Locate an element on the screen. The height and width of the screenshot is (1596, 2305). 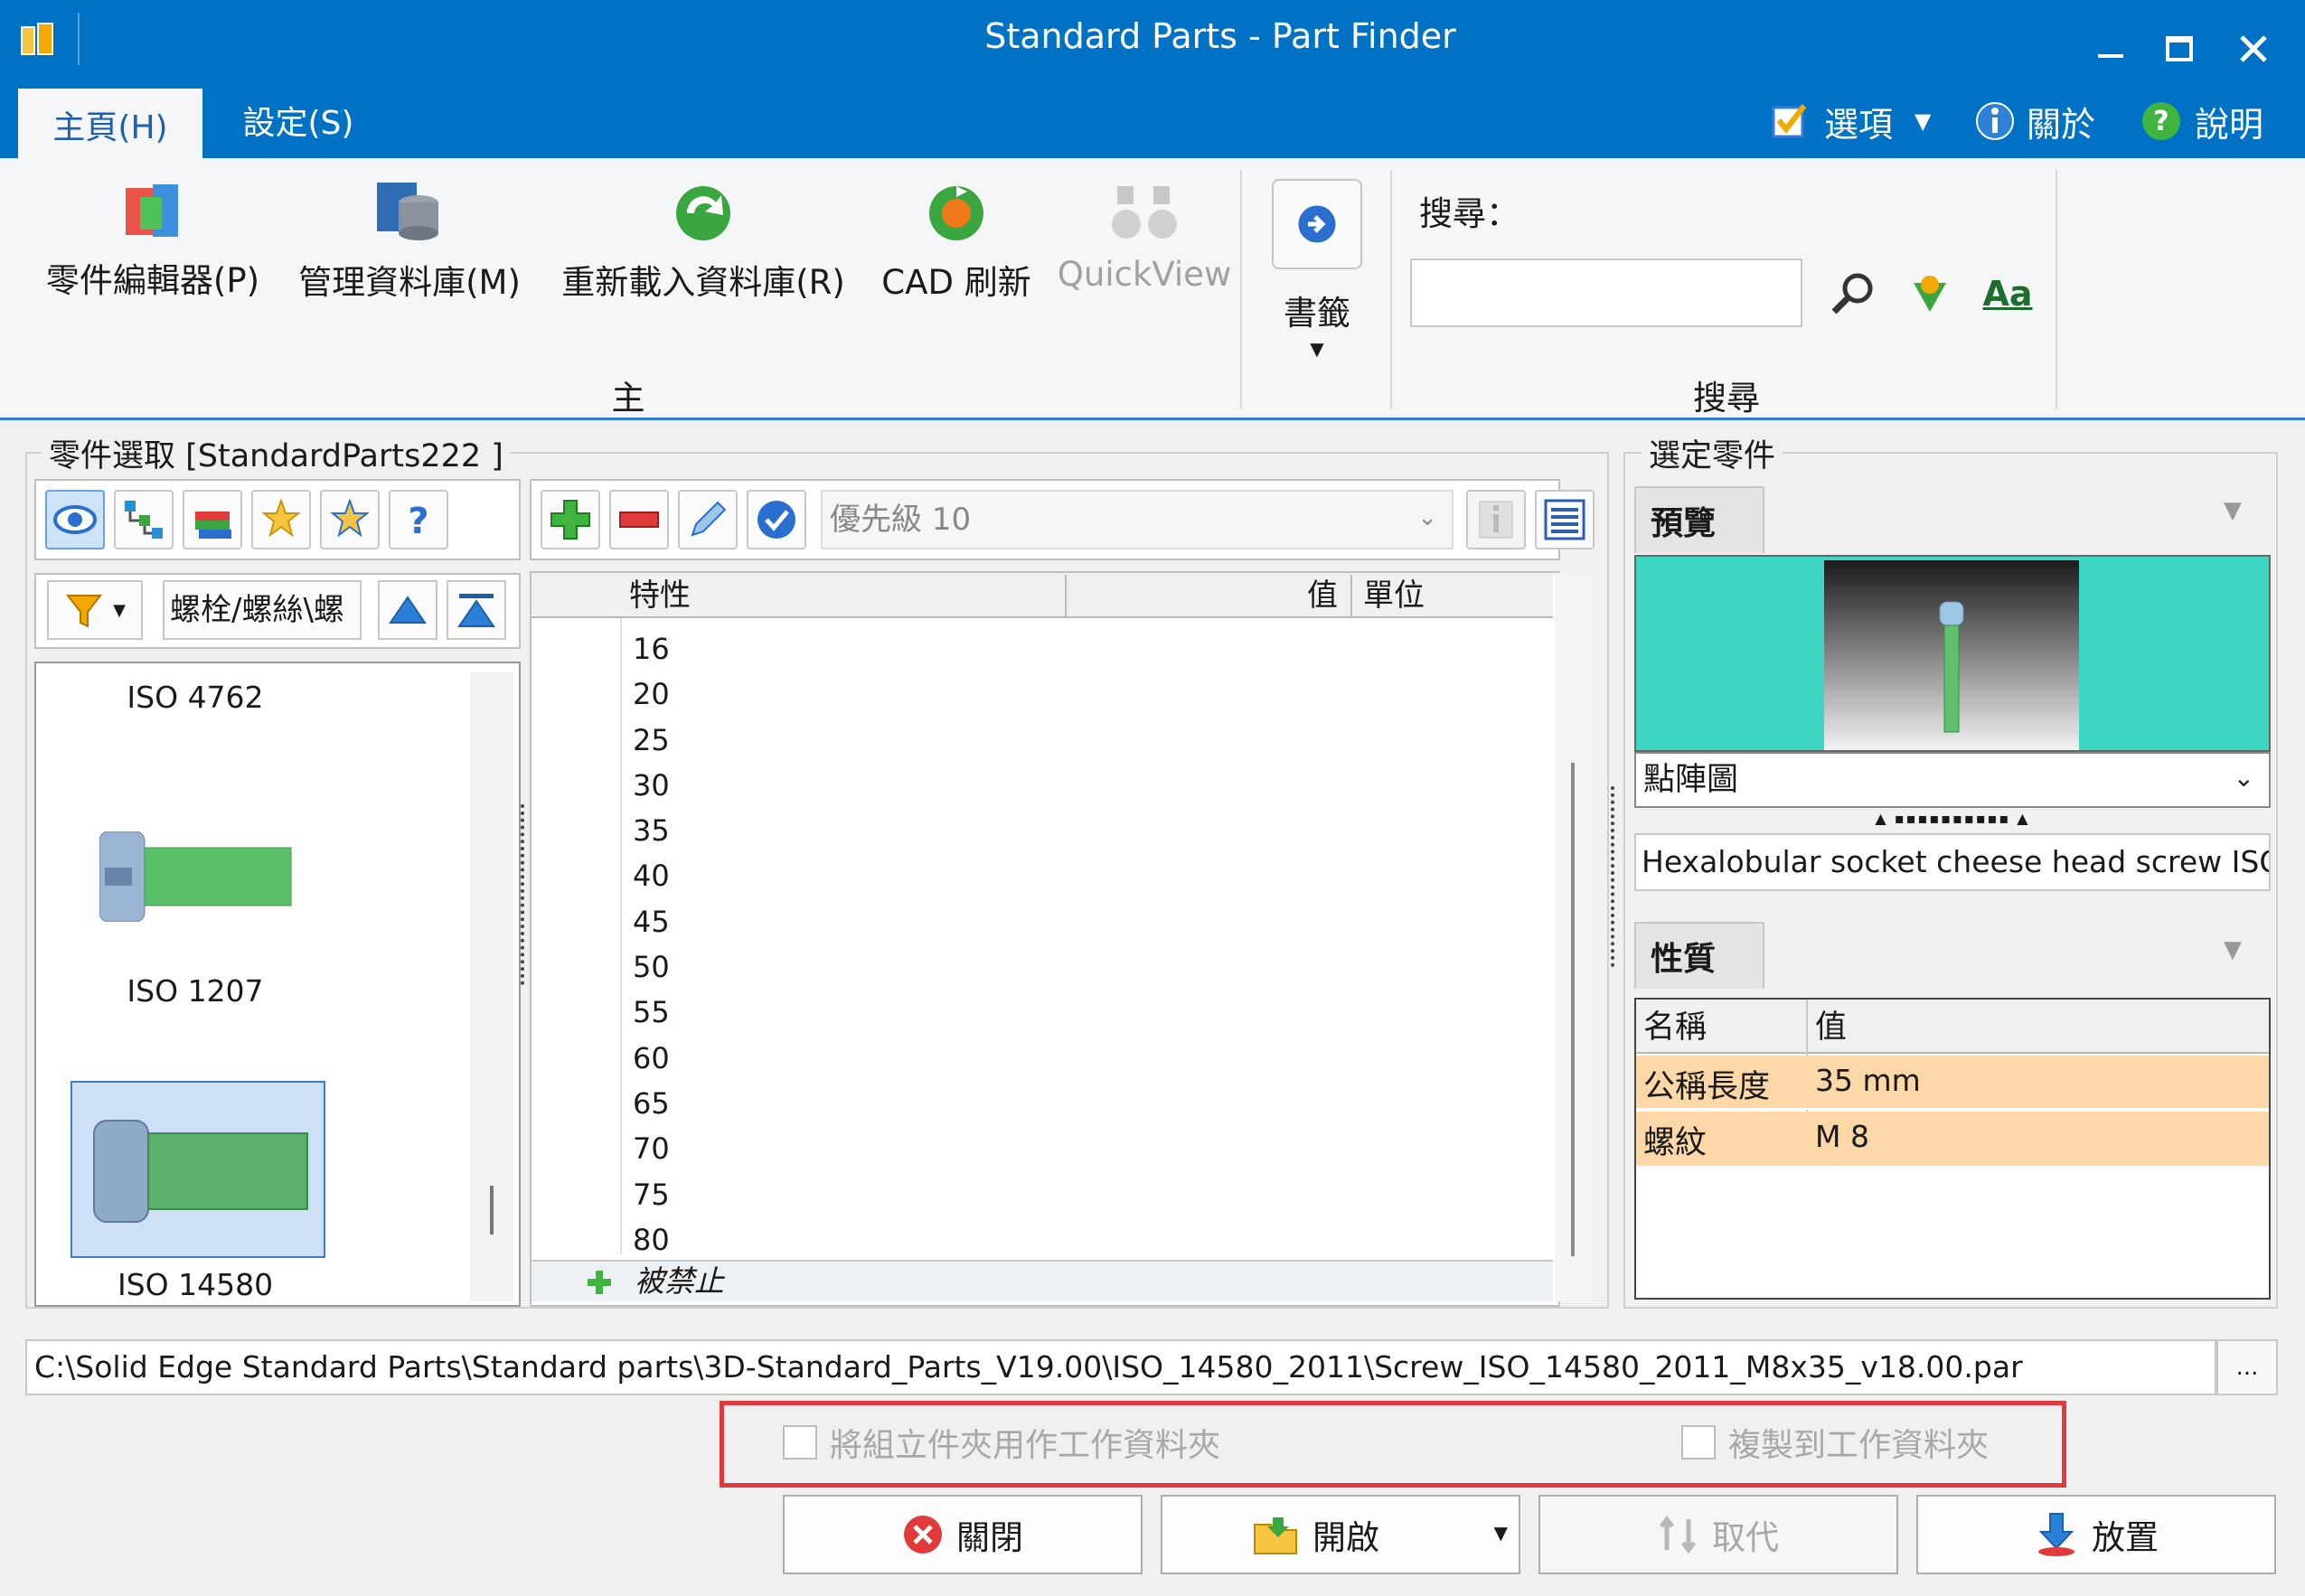
reload-database-button: 重新載入資料庫(R) is located at coordinates (704, 242).